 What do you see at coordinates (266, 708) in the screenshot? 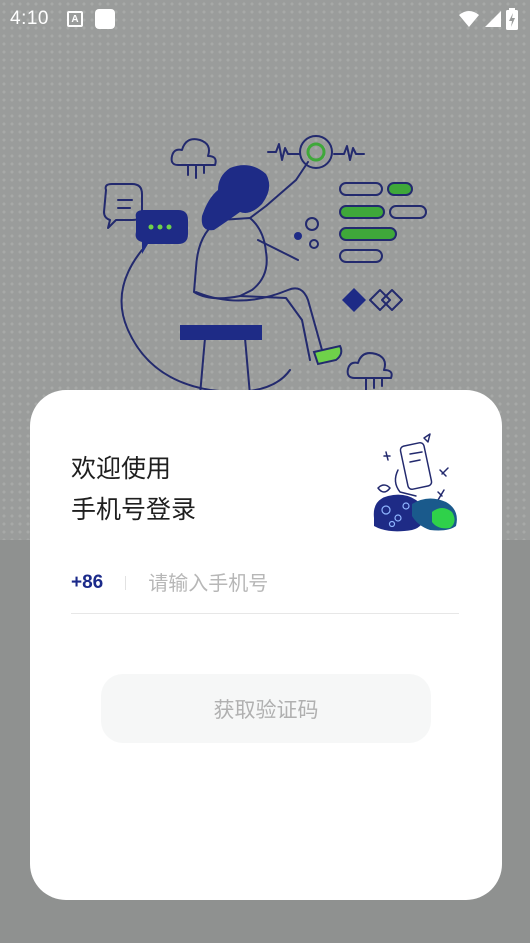
I see `get-verification-code-button: 获取验证码` at bounding box center [266, 708].